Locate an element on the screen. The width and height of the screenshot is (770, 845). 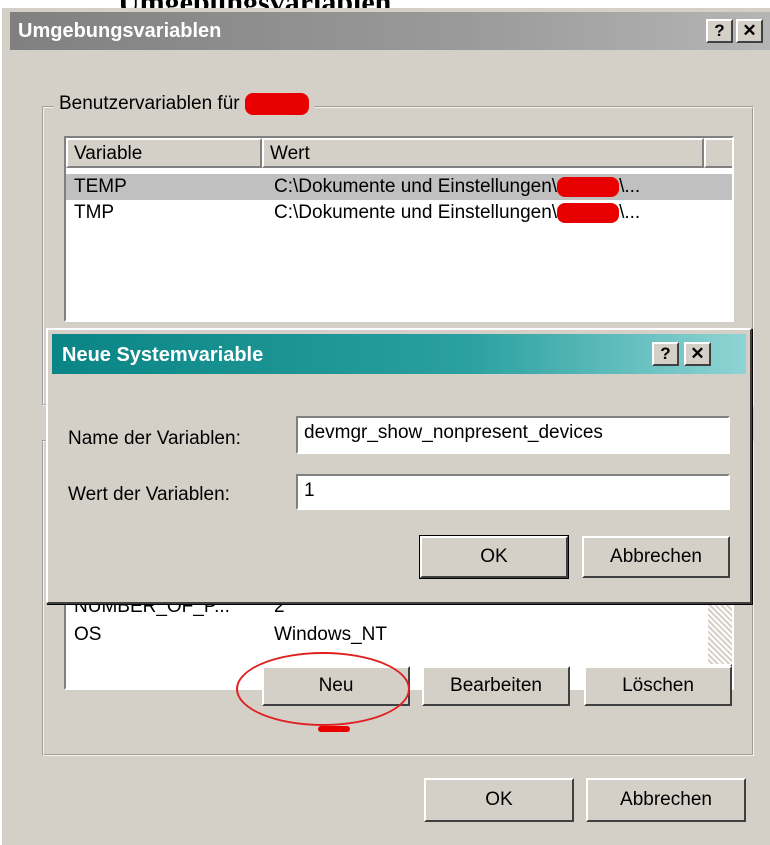
column-header-variable: Variable is located at coordinates (164, 153).